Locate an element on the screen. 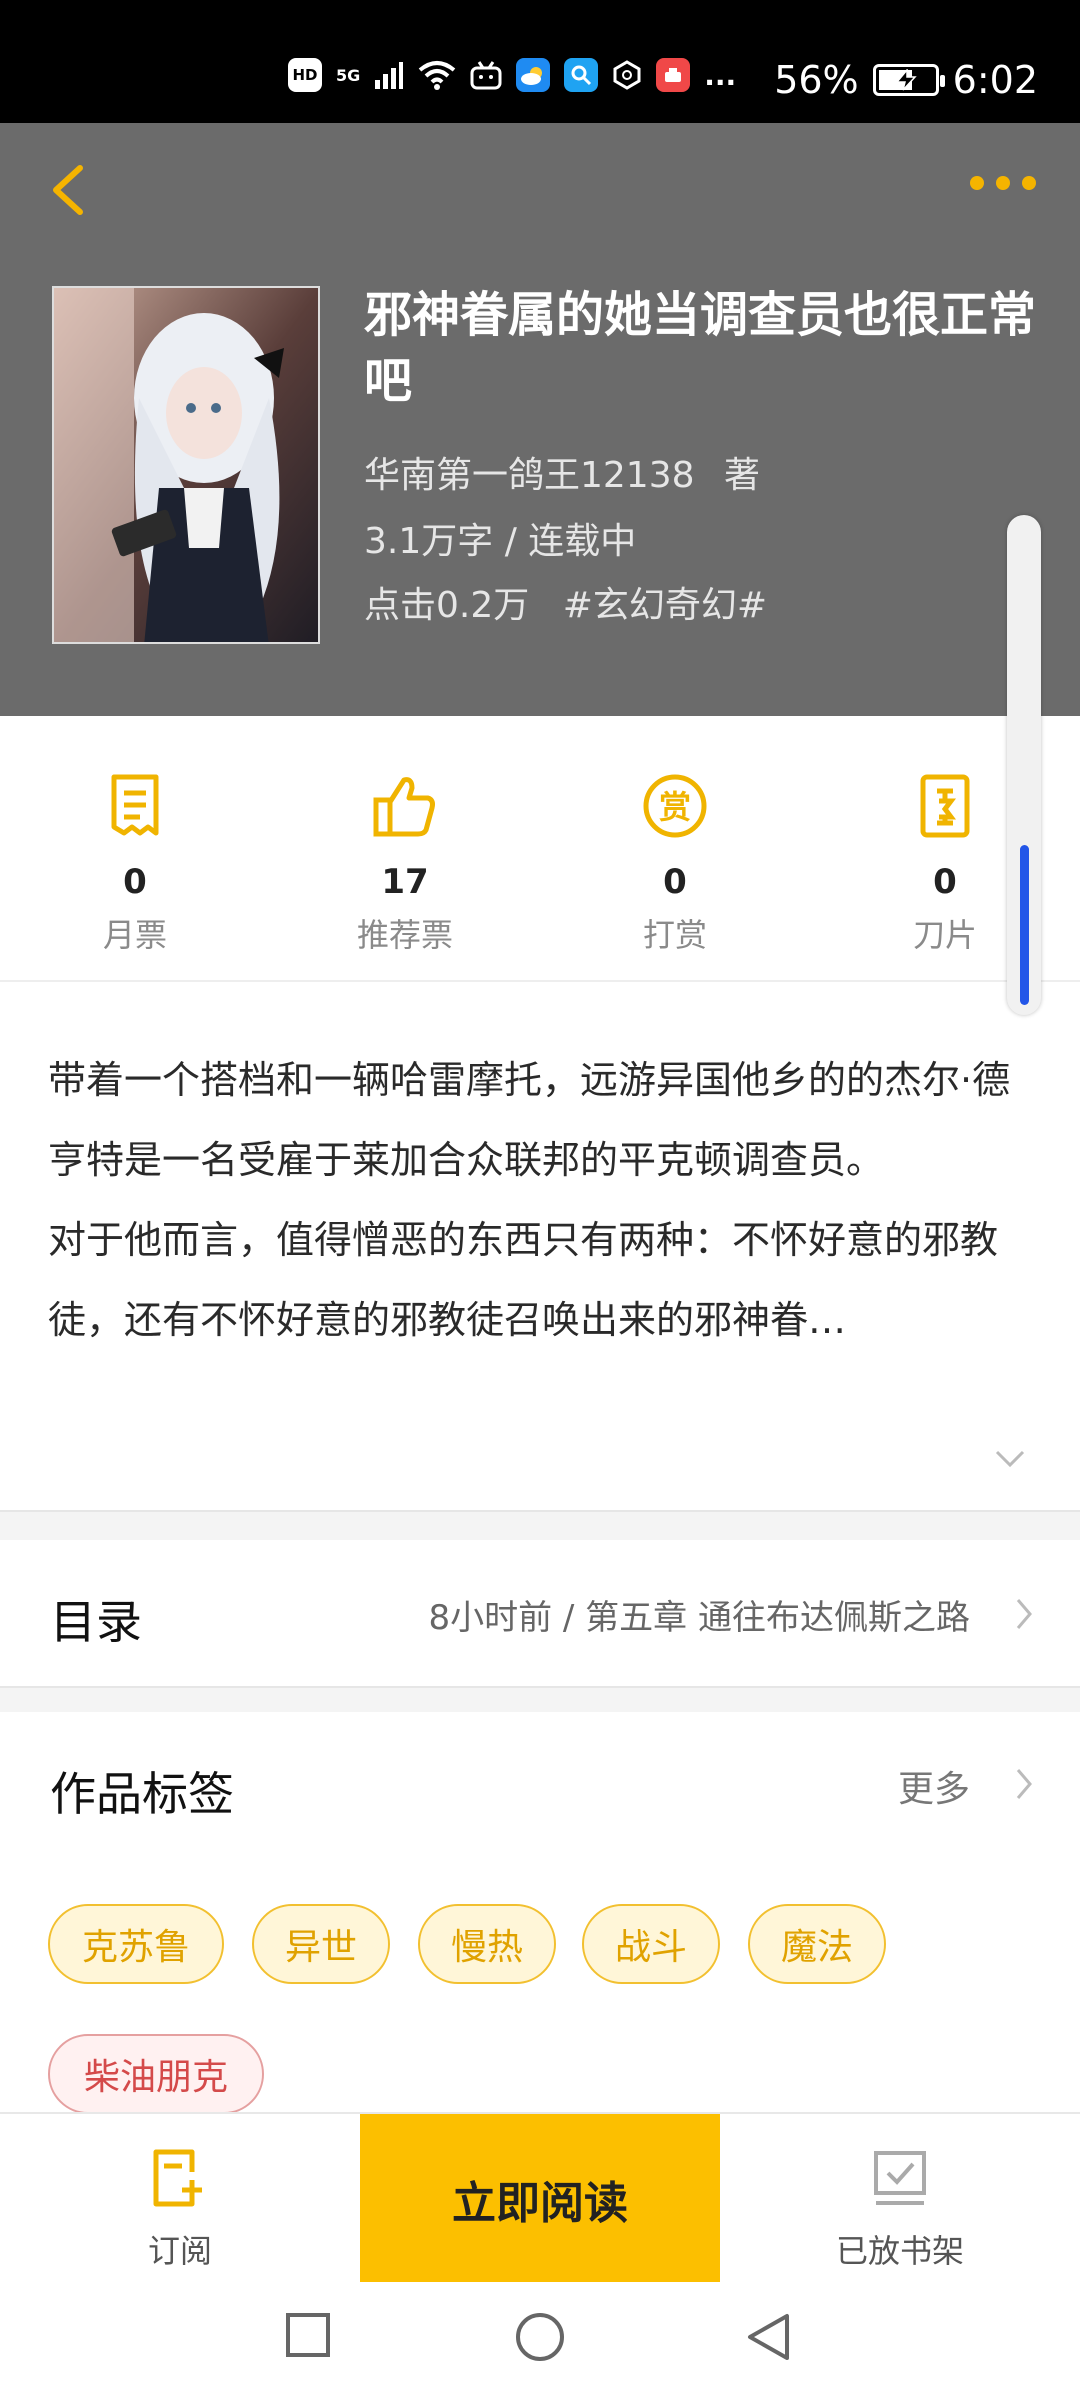 This screenshot has height=2400, width=1080. stat-label: 月票 is located at coordinates (134, 935).